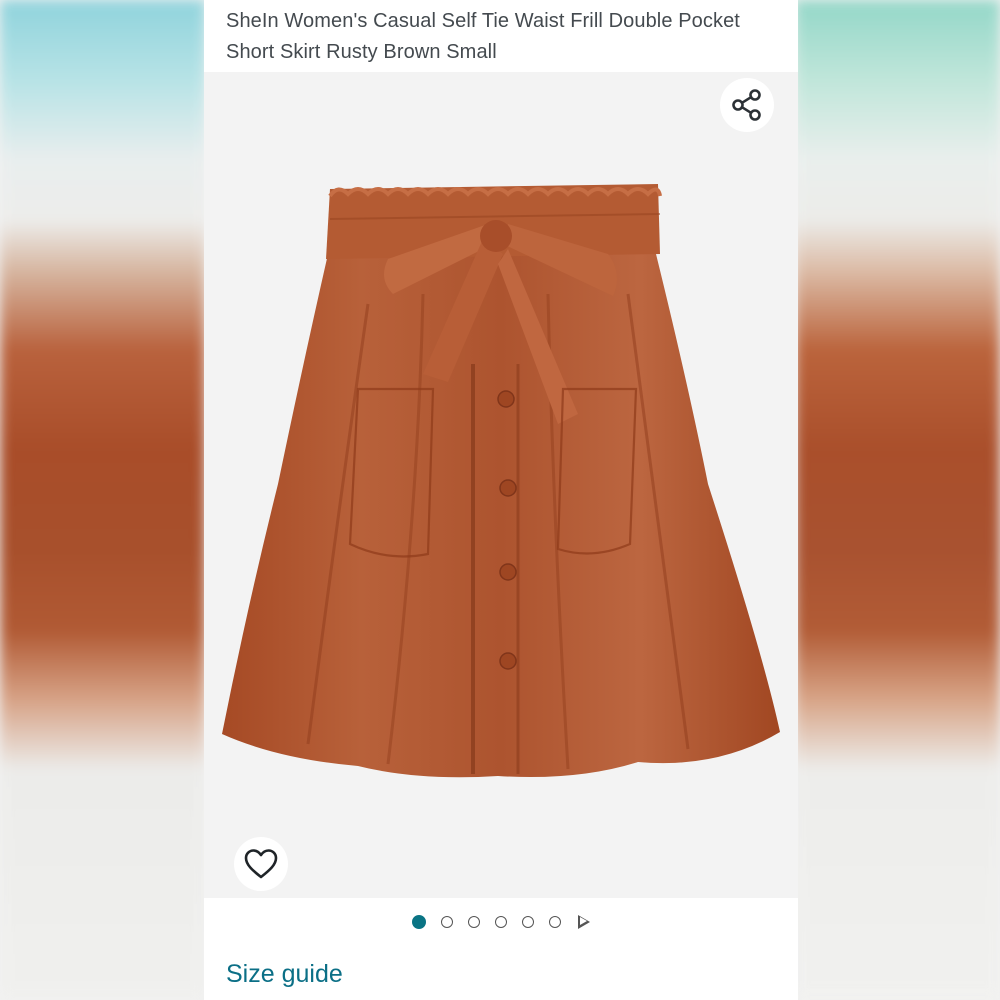 The width and height of the screenshot is (1000, 1000). I want to click on heart-icon, so click(261, 864).